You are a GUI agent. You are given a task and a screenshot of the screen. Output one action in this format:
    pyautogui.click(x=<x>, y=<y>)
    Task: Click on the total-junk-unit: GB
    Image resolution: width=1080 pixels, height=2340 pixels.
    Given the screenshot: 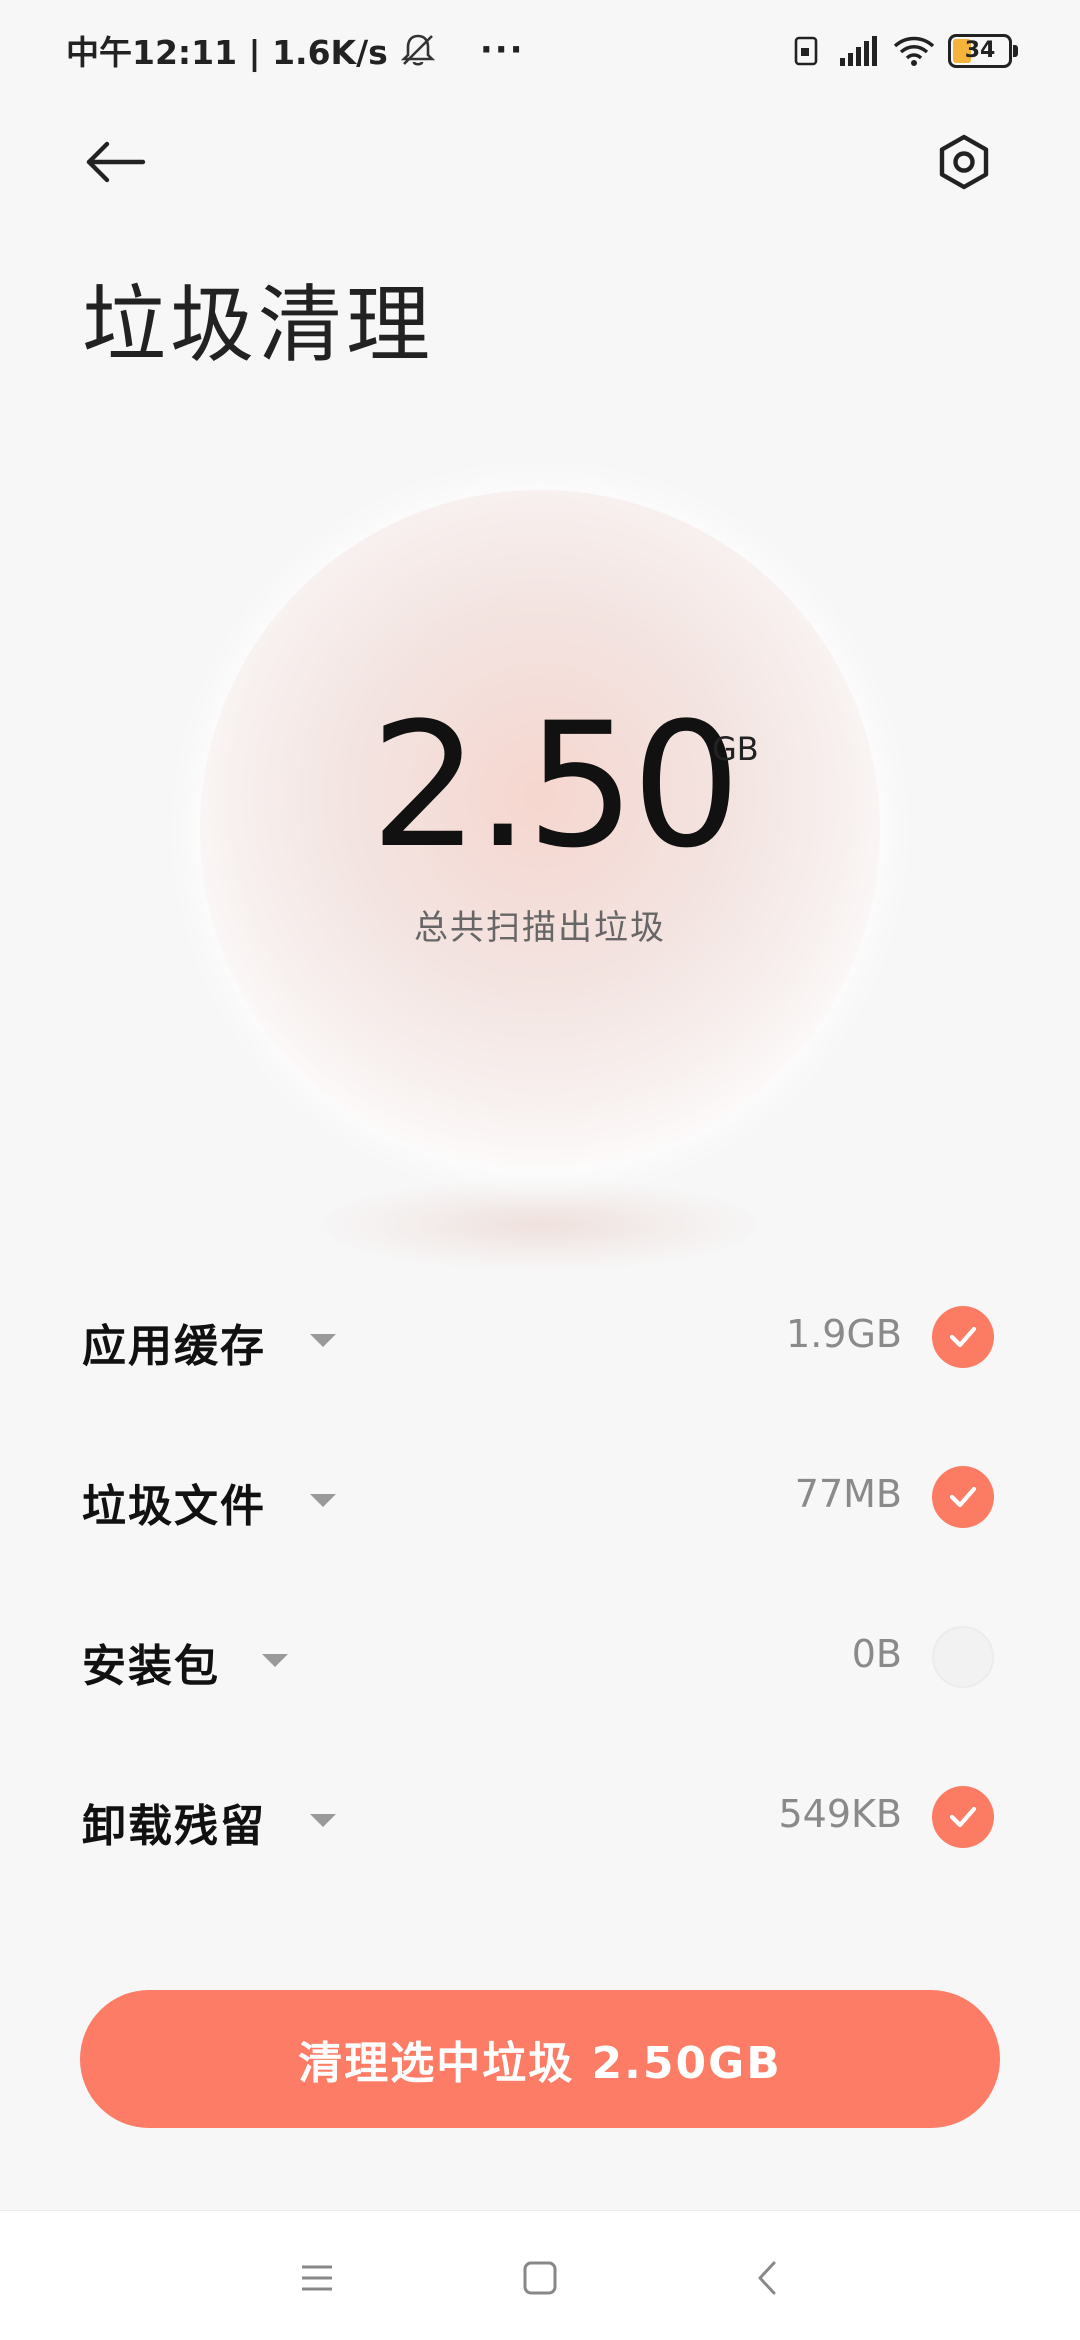 What is the action you would take?
    pyautogui.click(x=735, y=749)
    